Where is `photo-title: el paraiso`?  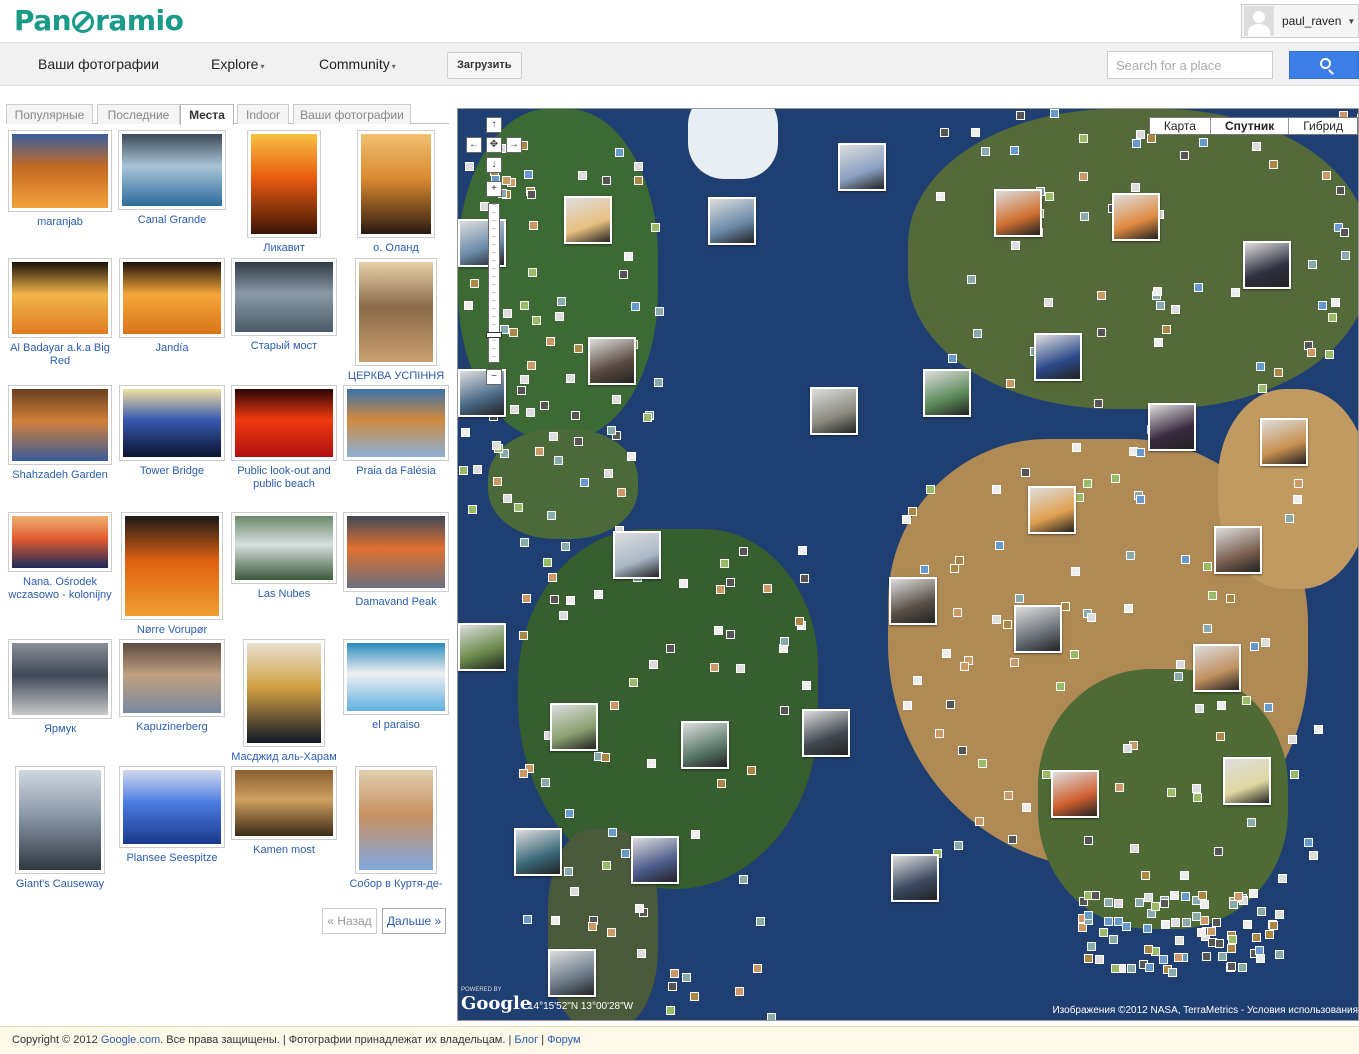 photo-title: el paraiso is located at coordinates (396, 725).